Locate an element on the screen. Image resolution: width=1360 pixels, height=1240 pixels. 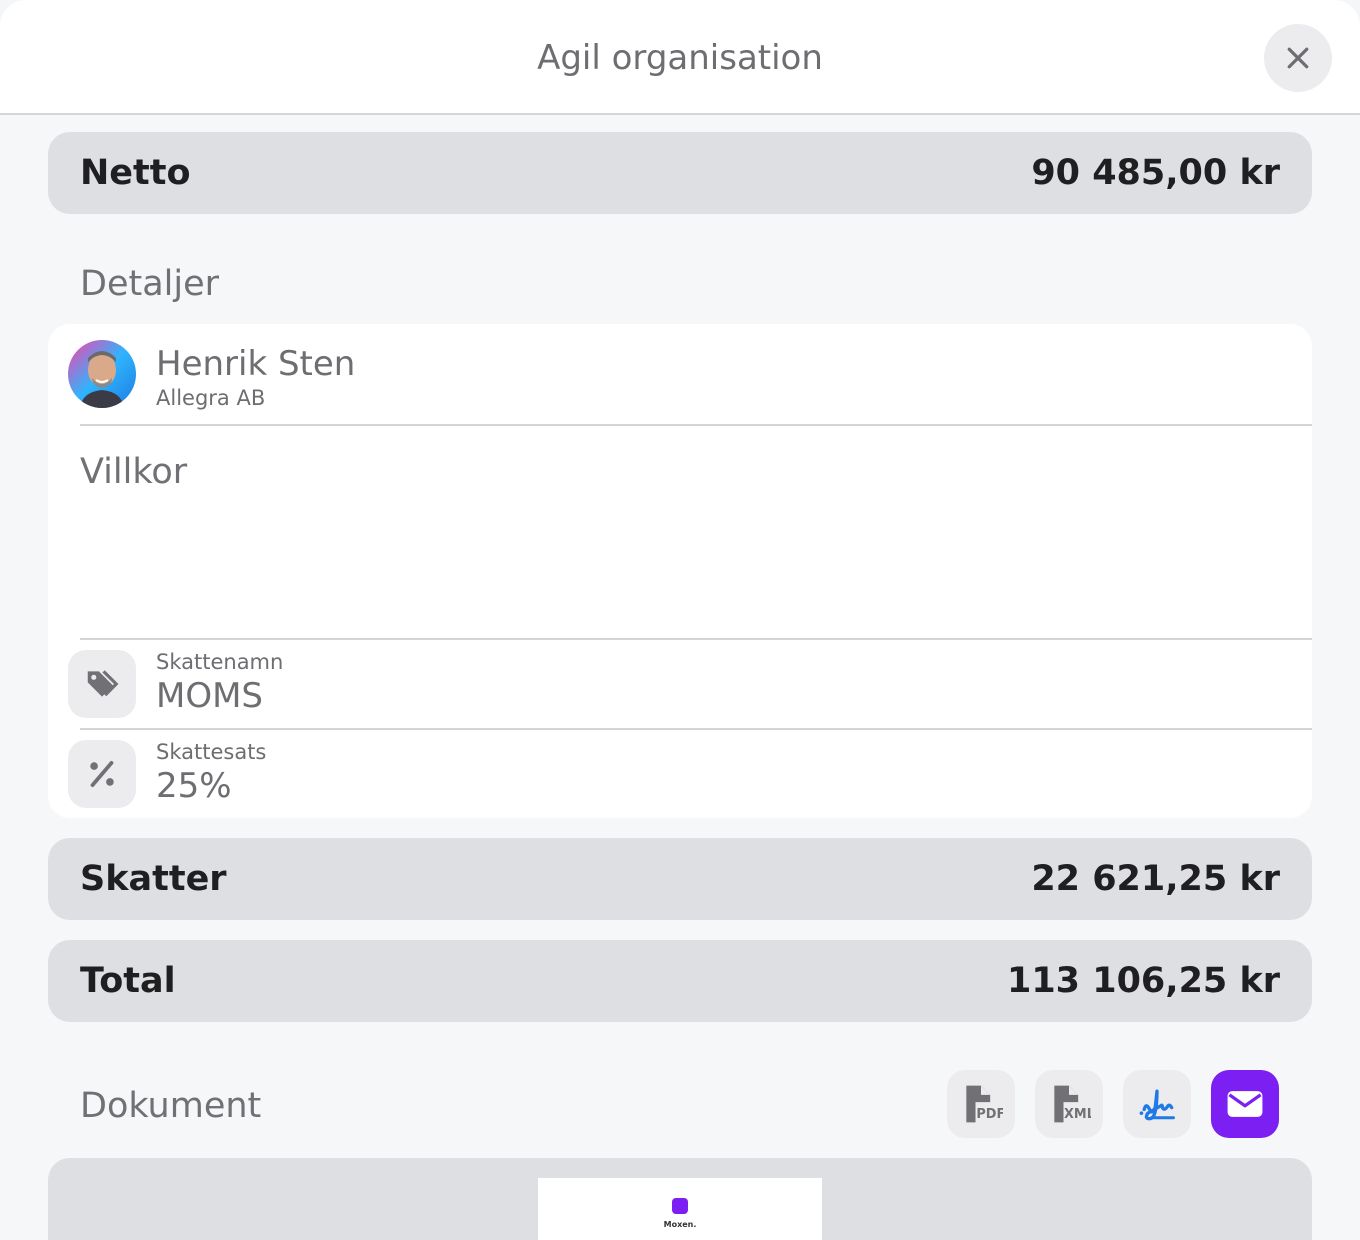
terms-label: Villkor is located at coordinates (134, 472).